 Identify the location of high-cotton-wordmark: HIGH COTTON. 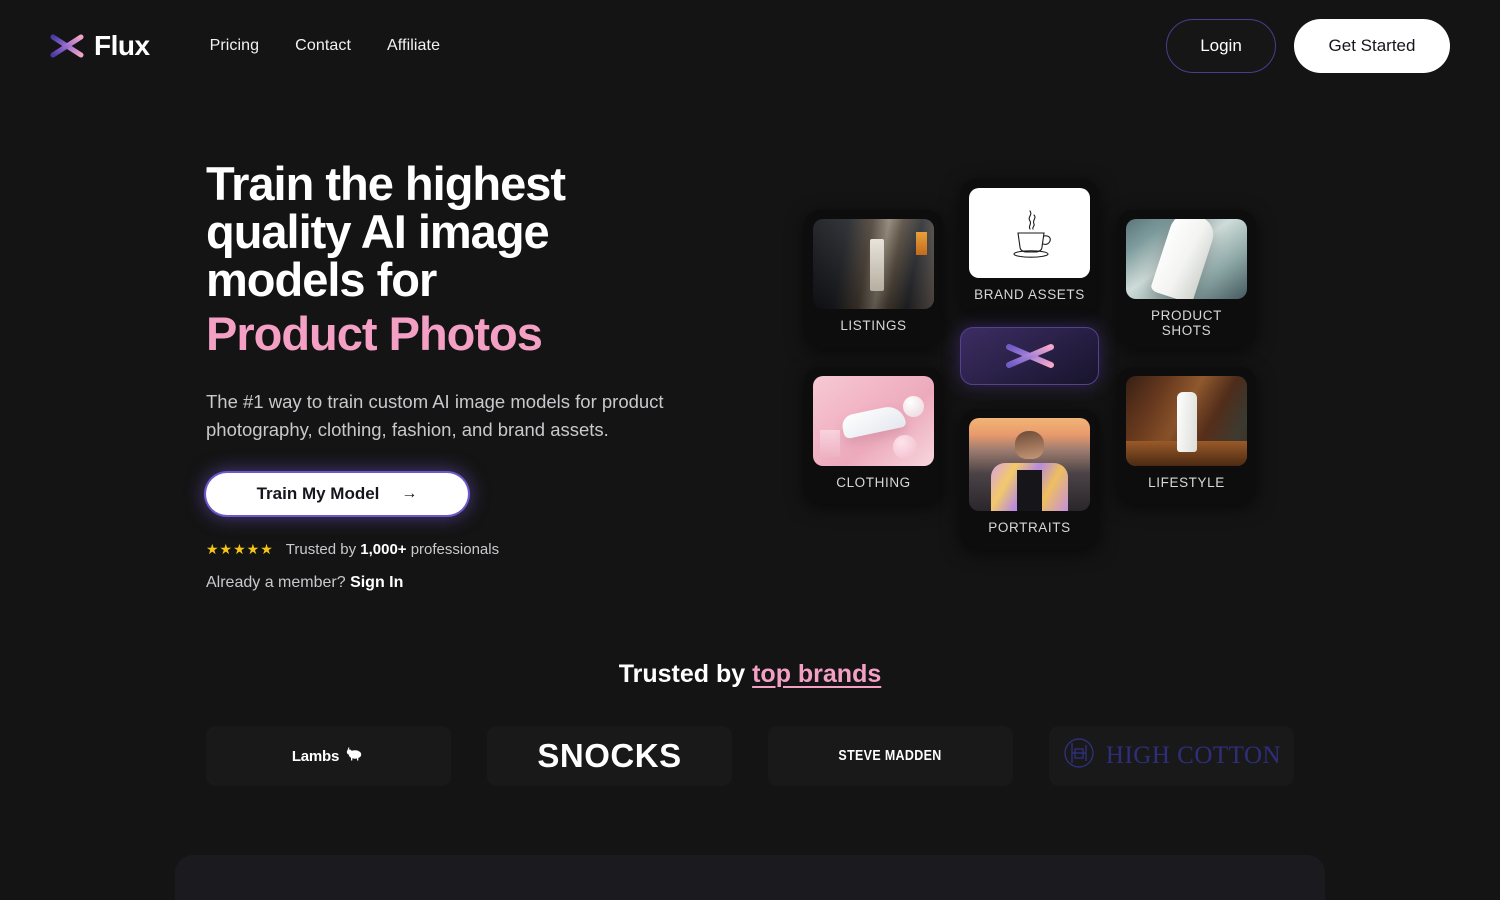
(1193, 755).